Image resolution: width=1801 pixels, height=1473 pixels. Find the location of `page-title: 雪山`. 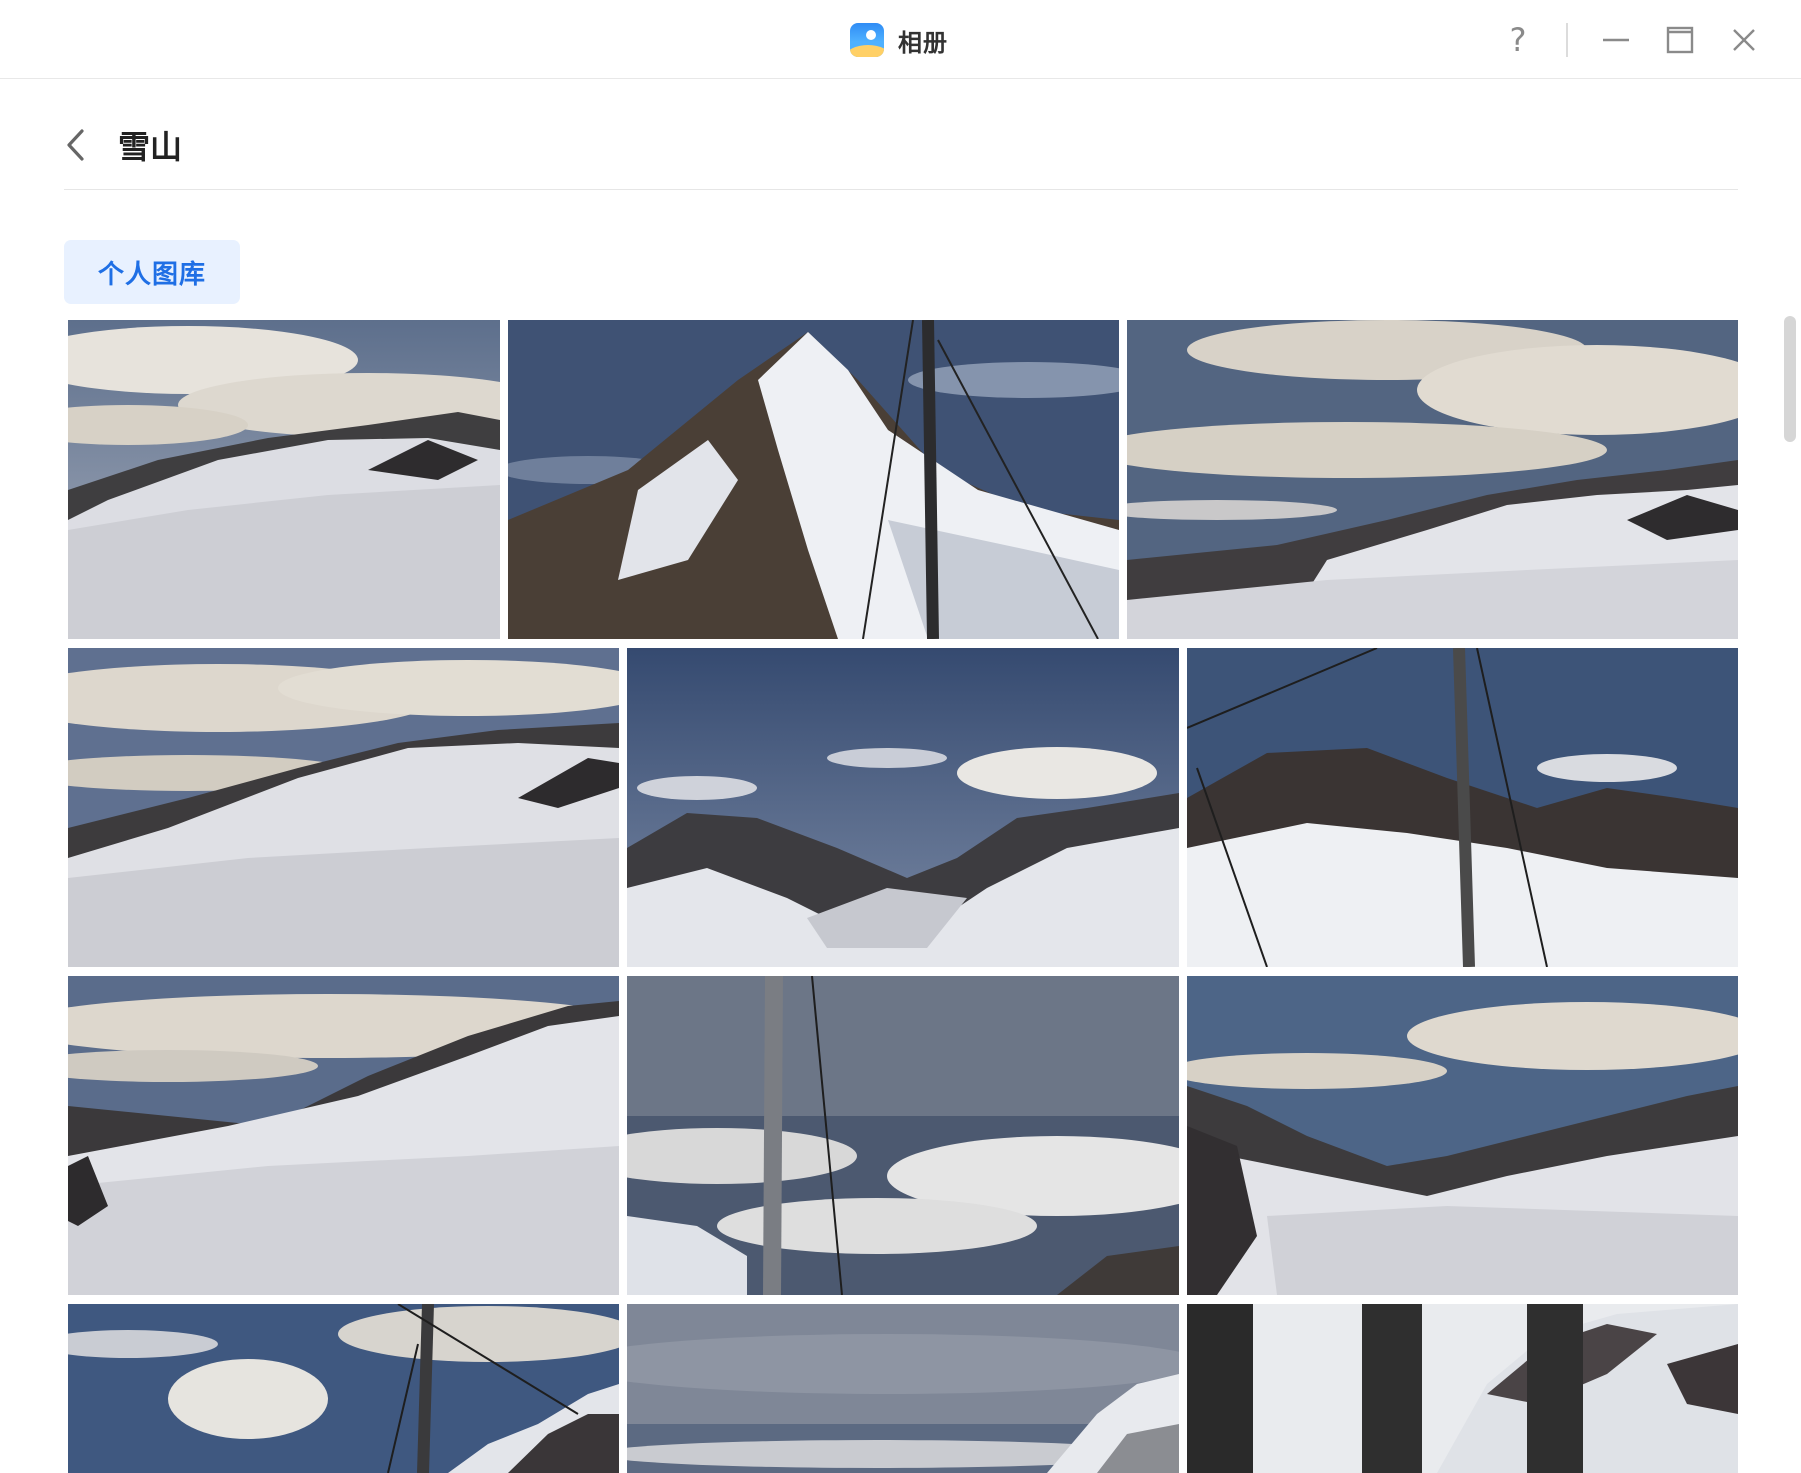

page-title: 雪山 is located at coordinates (150, 147).